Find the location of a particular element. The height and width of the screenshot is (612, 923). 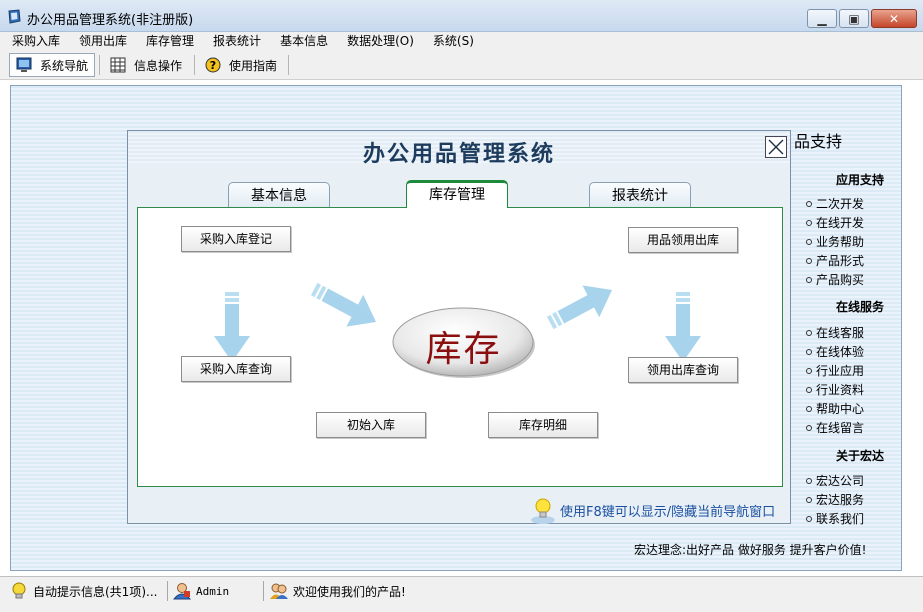

f8-hint: 使用F8键可以显示/隐藏当前导航窗口 is located at coordinates (652, 510).